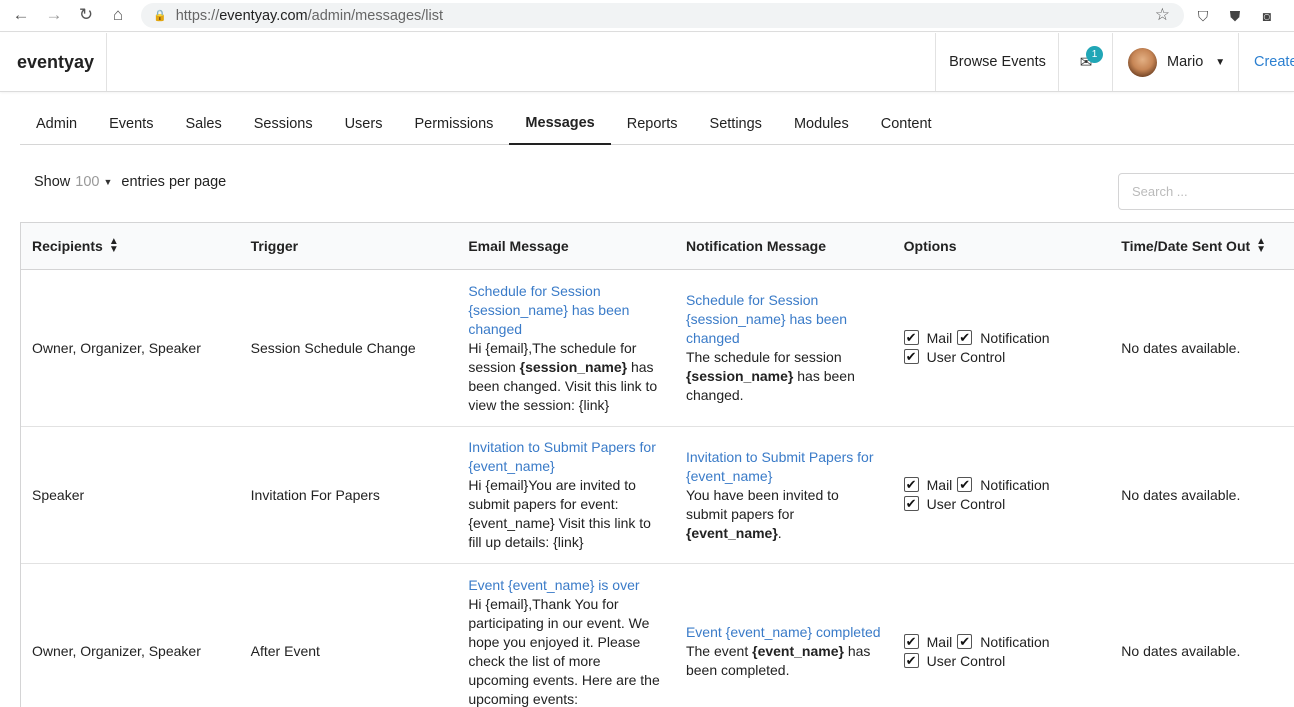 This screenshot has height=707, width=1294. I want to click on tab-sales: Sales, so click(203, 123).